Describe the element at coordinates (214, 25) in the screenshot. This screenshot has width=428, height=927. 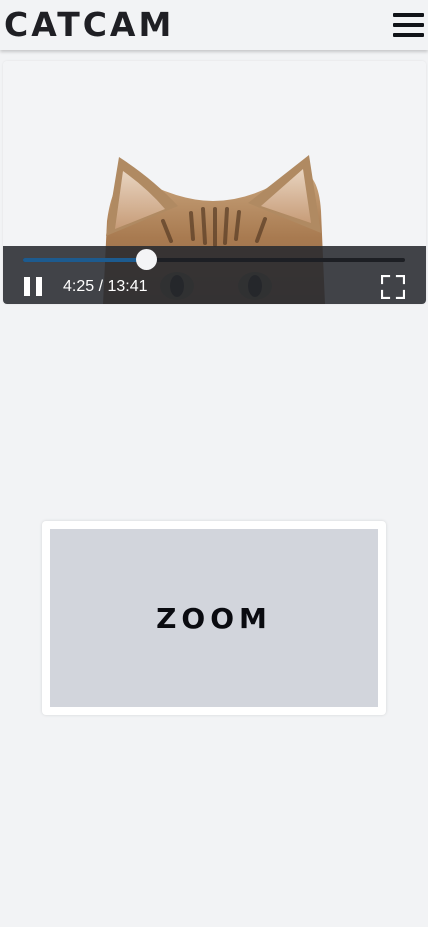
I see `app-header: CATCAM` at that location.